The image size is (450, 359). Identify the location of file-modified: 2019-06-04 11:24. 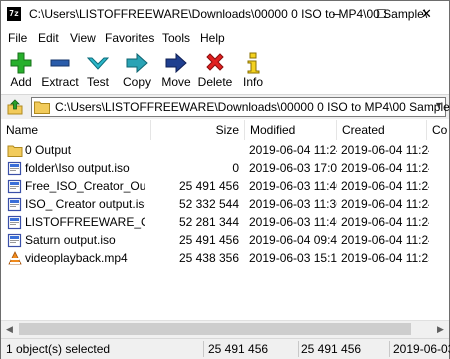
(293, 150).